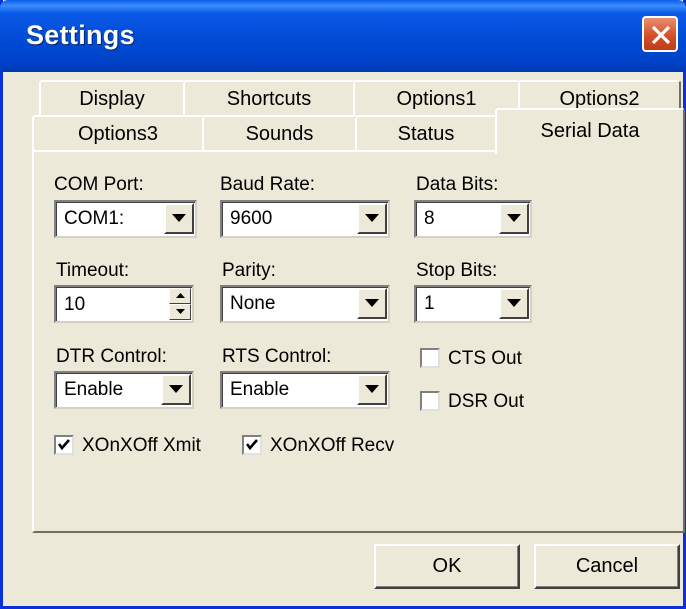  I want to click on timeout-increment-button, so click(180, 296).